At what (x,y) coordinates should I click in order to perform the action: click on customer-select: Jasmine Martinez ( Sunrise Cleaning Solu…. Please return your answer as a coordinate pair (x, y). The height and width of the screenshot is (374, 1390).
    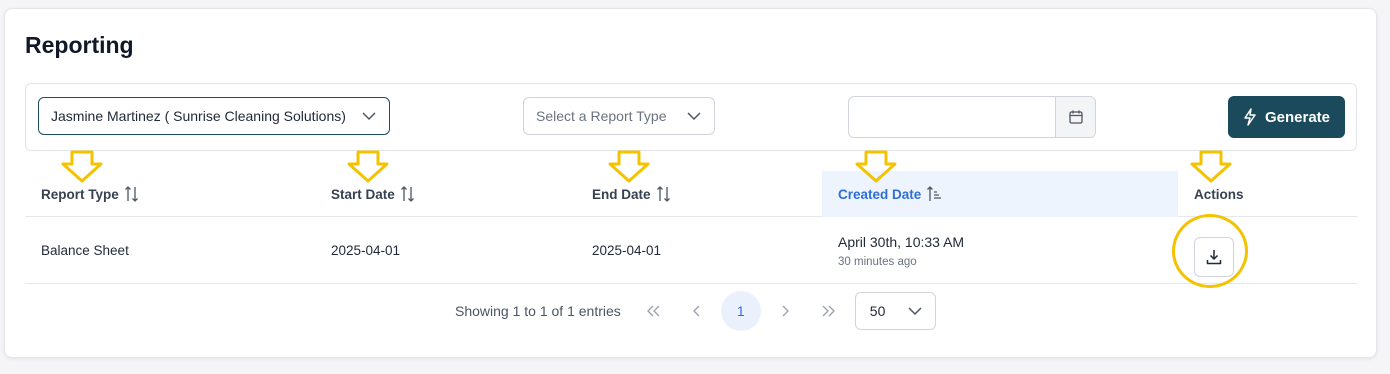
    Looking at the image, I should click on (214, 116).